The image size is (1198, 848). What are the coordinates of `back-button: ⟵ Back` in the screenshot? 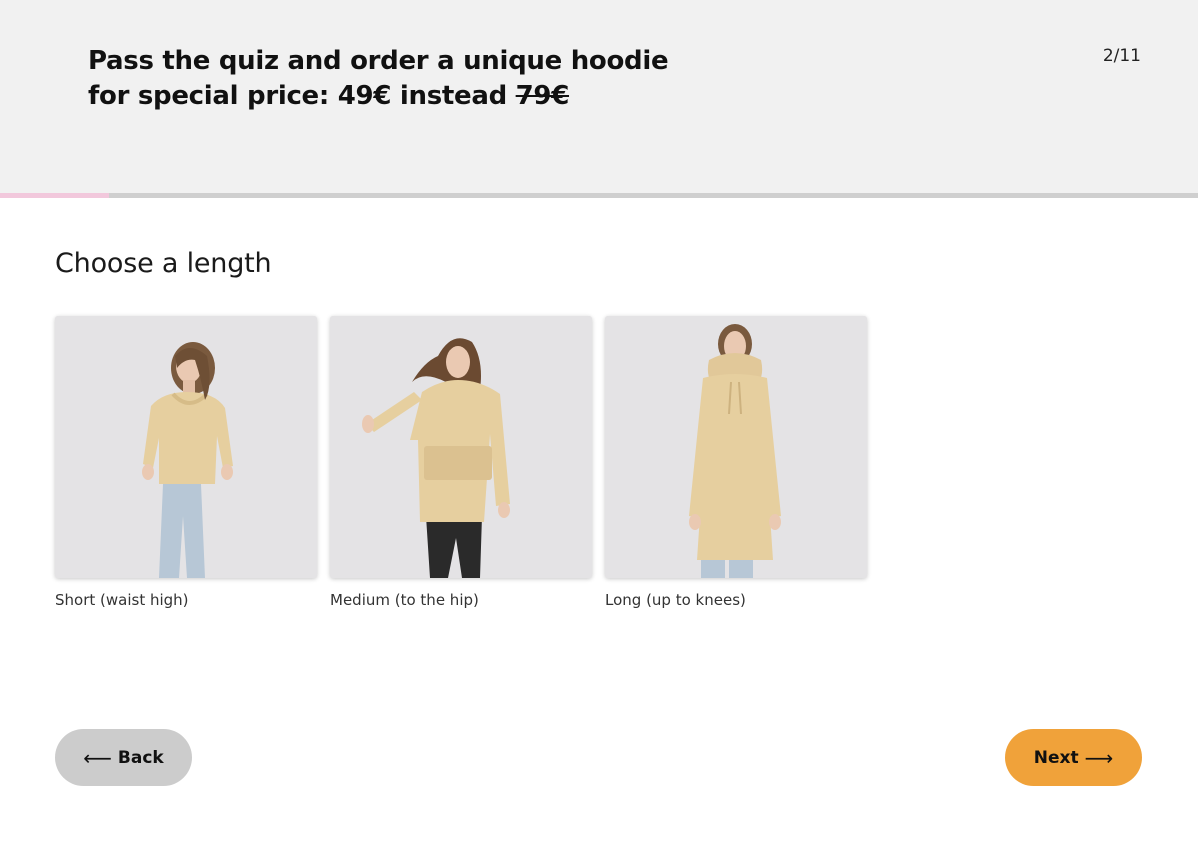 It's located at (123, 757).